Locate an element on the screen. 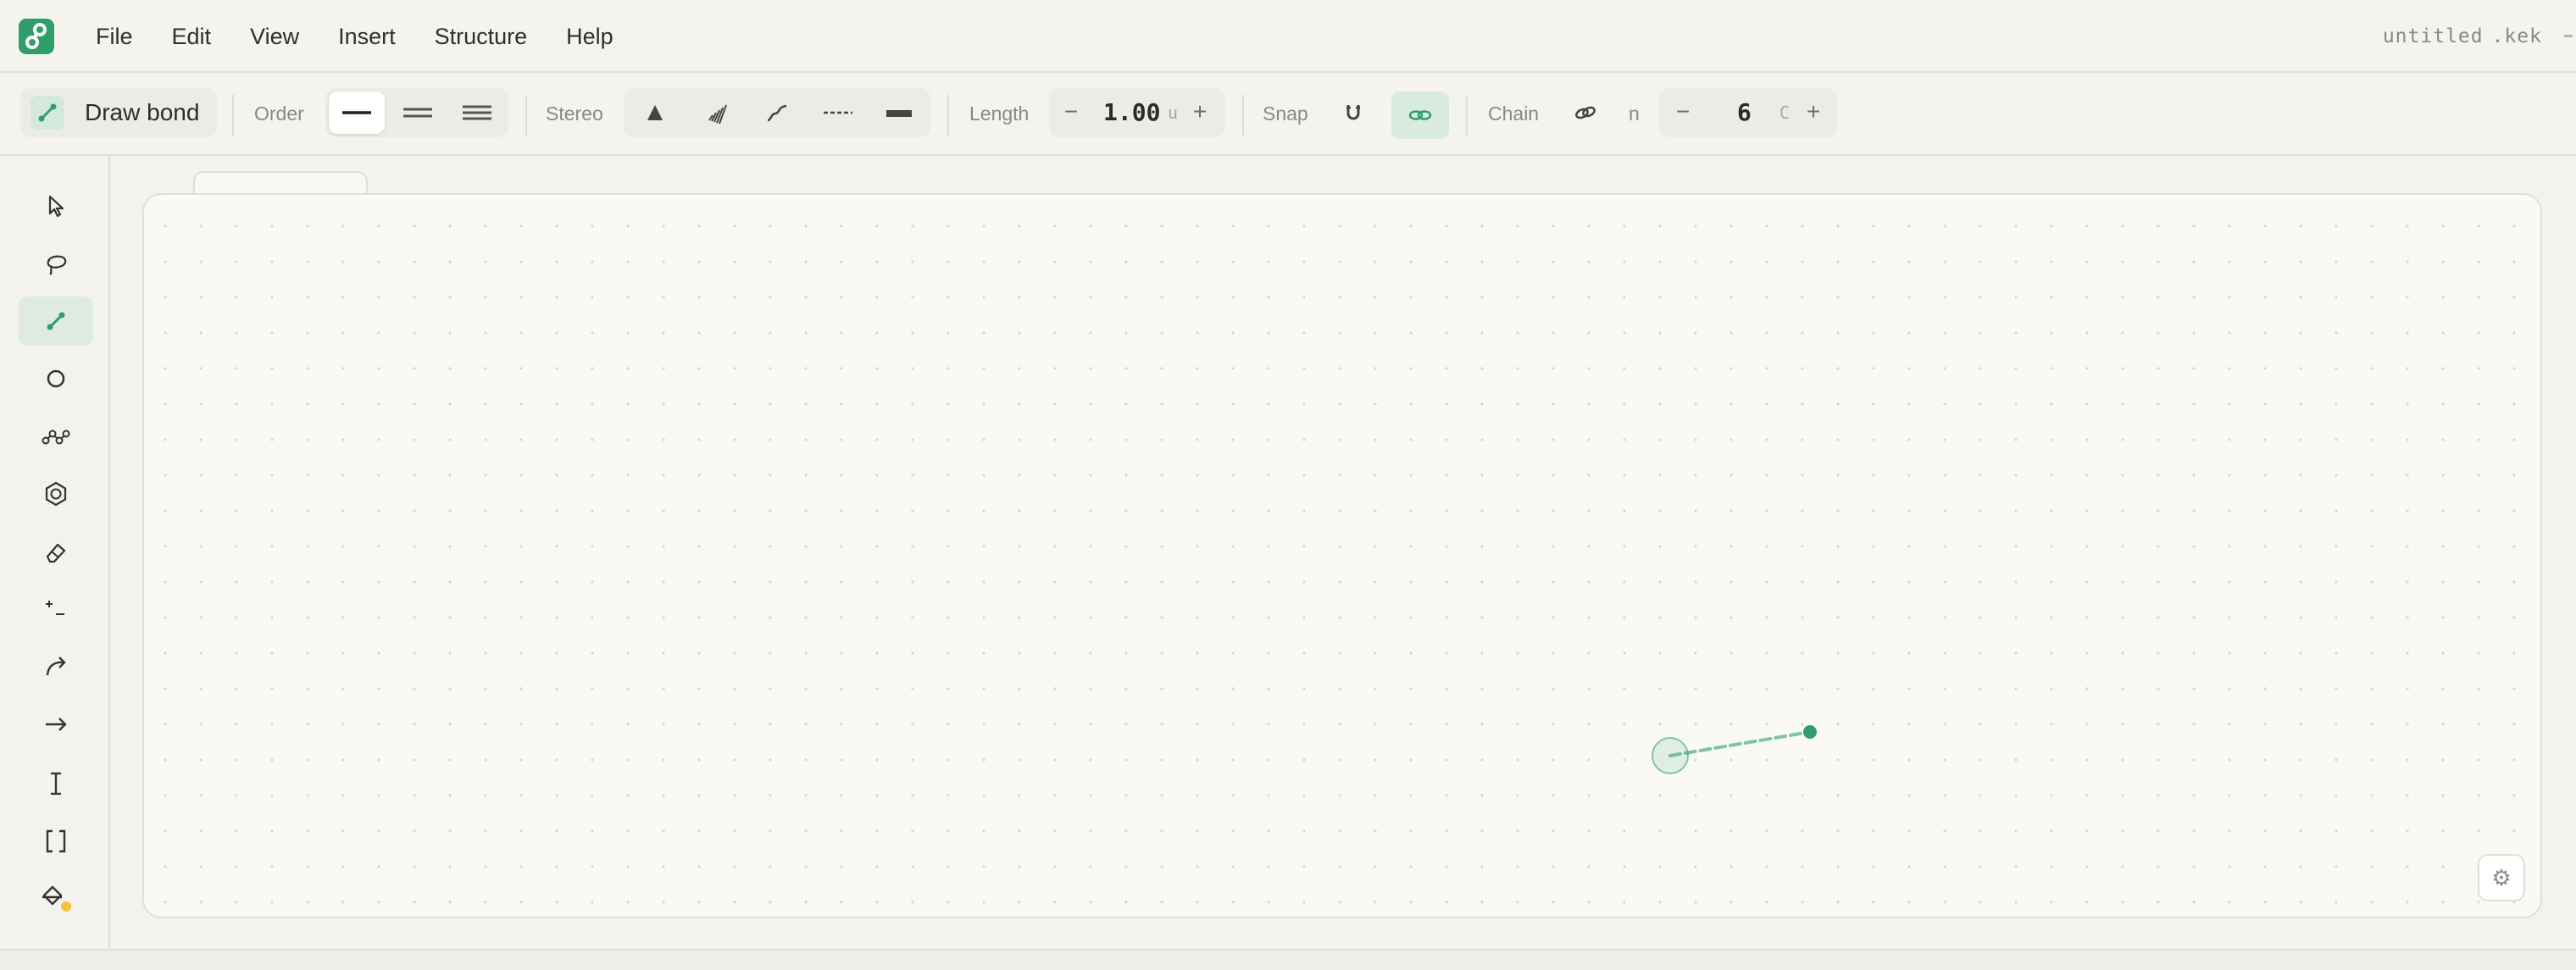  chain-length-stepper: − 6 C + is located at coordinates (1748, 113).